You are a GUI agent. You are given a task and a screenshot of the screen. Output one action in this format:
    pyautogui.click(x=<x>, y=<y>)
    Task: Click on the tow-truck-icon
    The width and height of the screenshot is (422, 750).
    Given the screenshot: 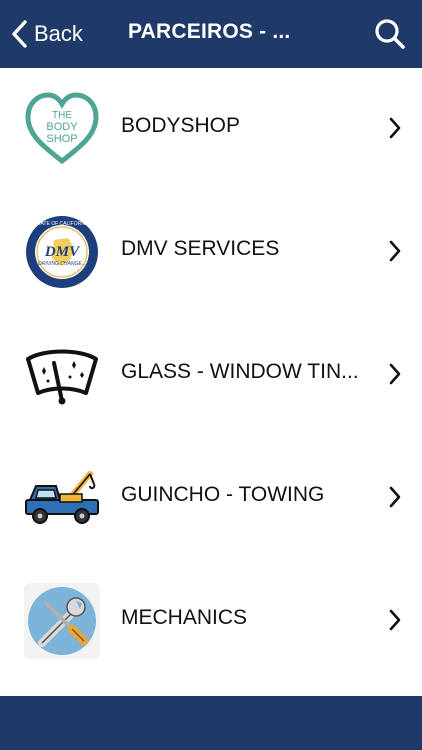 What is the action you would take?
    pyautogui.click(x=62, y=498)
    